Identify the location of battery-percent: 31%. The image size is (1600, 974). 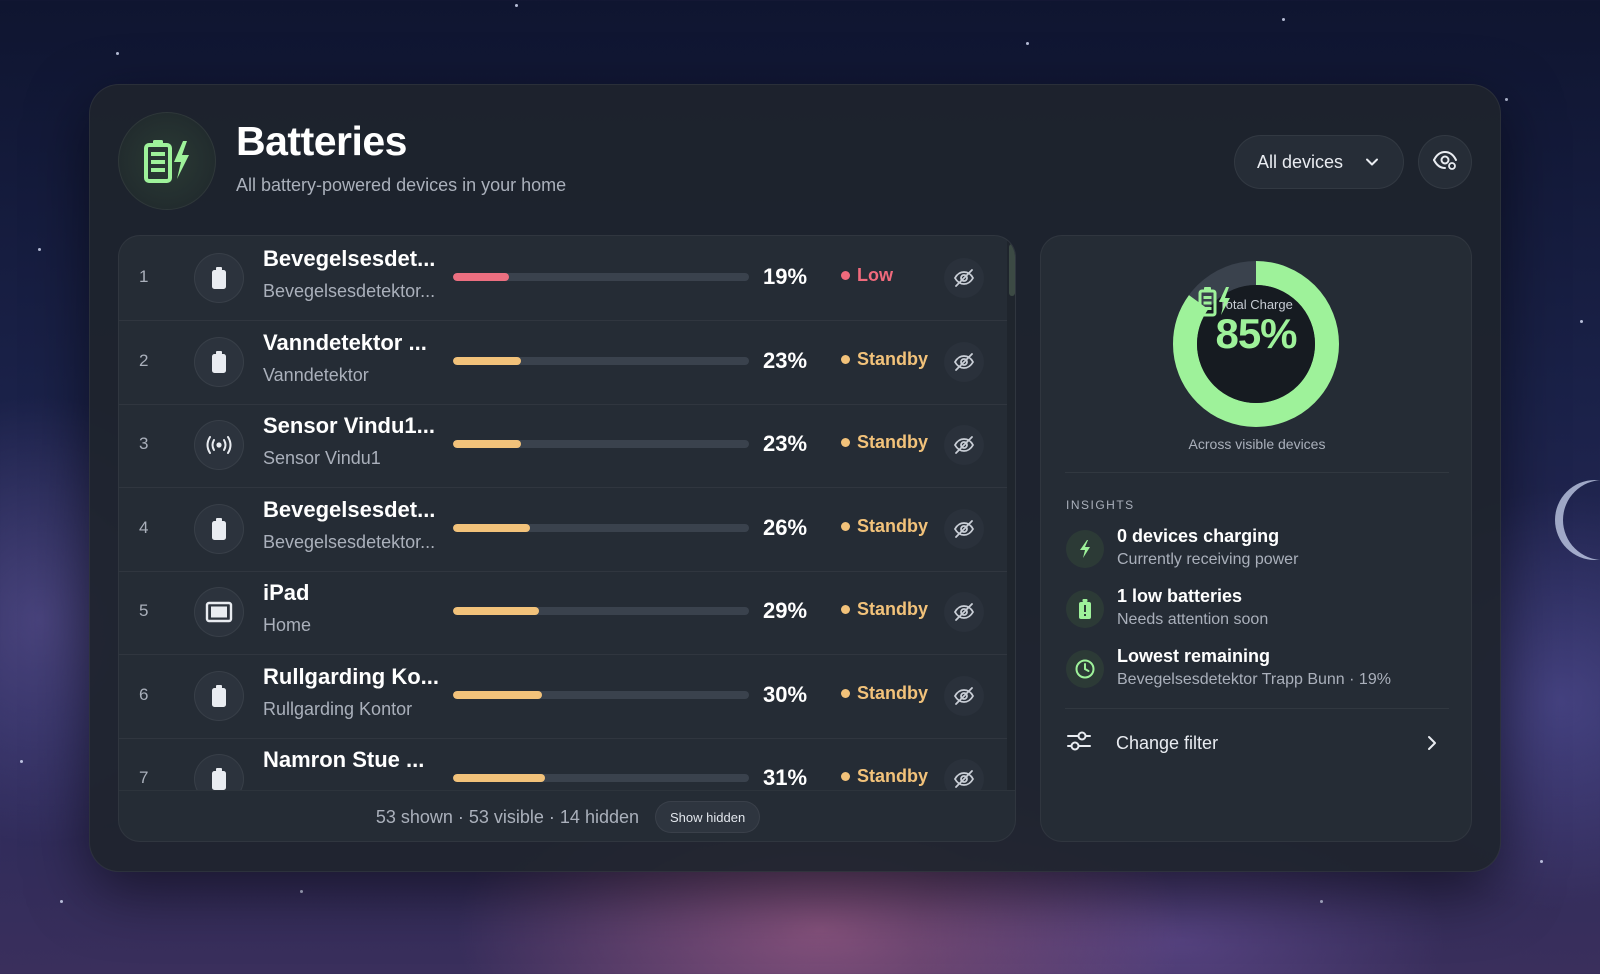
(785, 777).